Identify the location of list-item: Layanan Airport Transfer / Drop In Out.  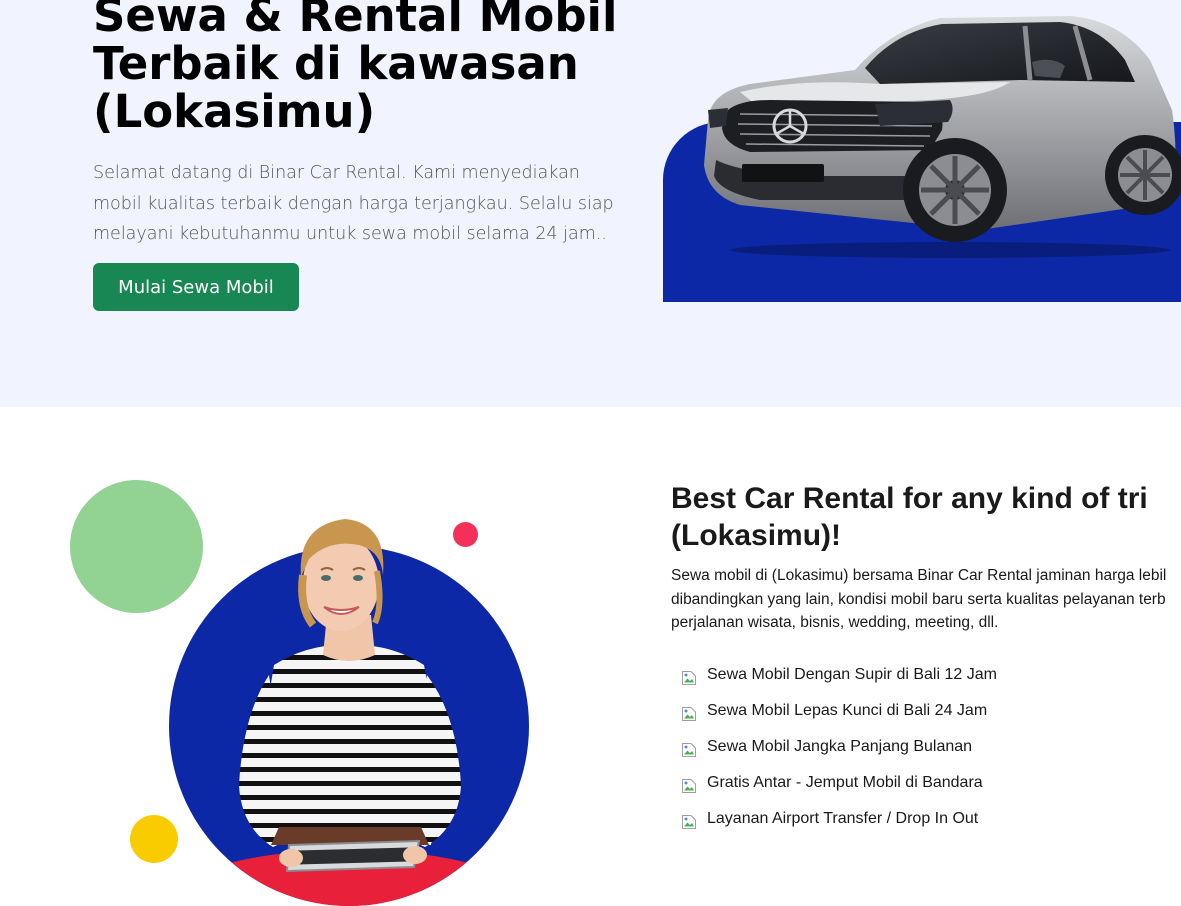
(839, 819).